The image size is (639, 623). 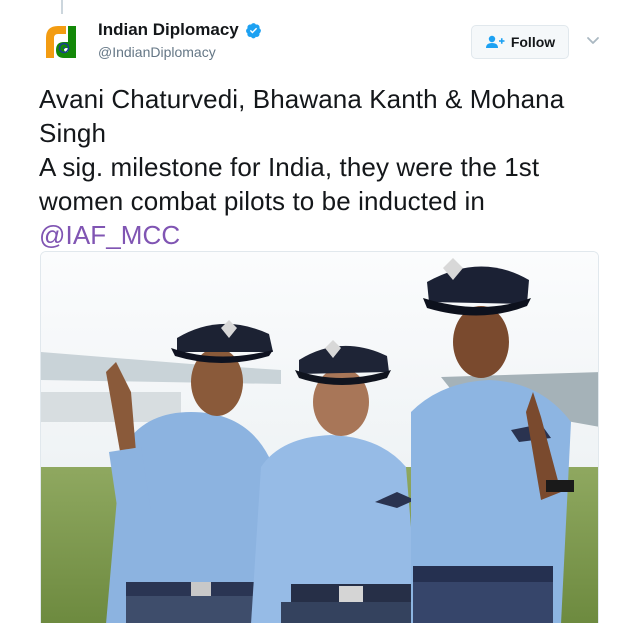 I want to click on display-name: Indian Diplomacy, so click(x=168, y=30).